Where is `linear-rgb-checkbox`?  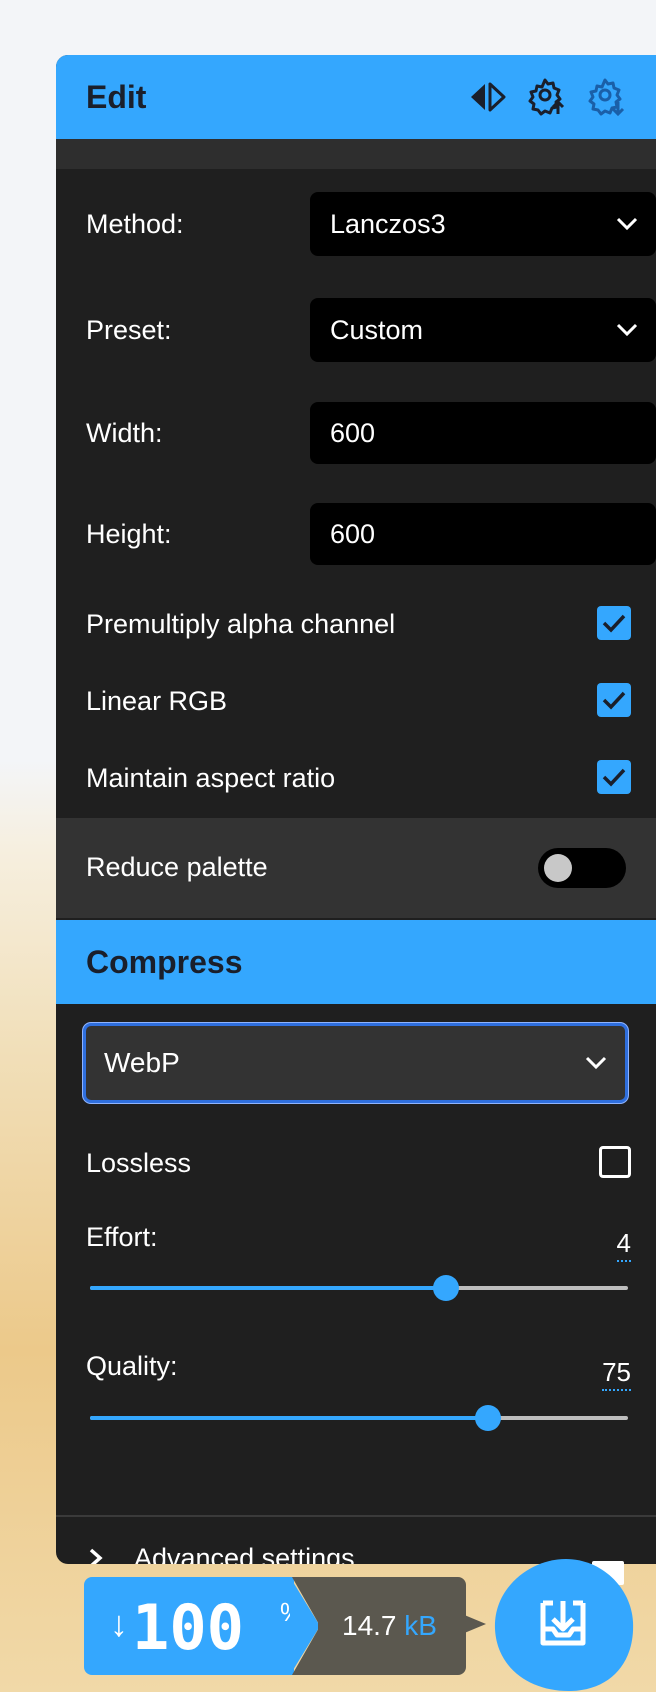
linear-rgb-checkbox is located at coordinates (614, 700).